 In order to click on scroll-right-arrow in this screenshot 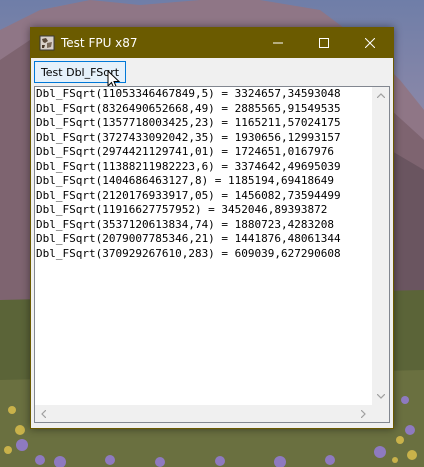, I will do `click(363, 413)`.